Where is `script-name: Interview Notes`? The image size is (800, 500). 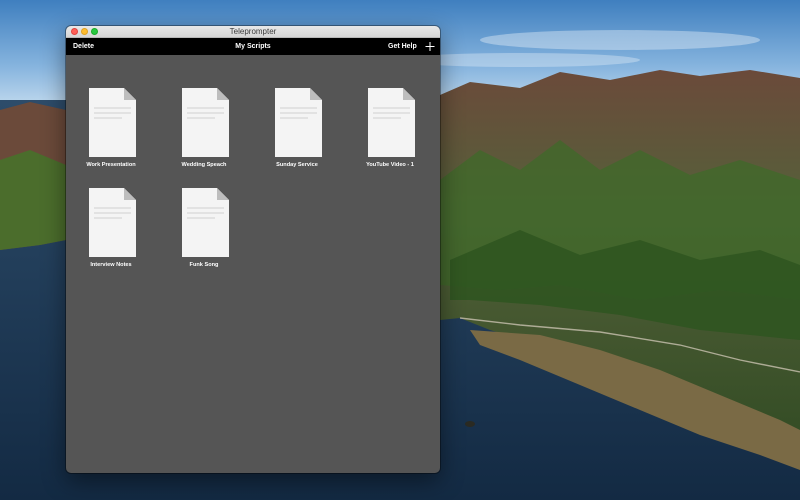
script-name: Interview Notes is located at coordinates (111, 265).